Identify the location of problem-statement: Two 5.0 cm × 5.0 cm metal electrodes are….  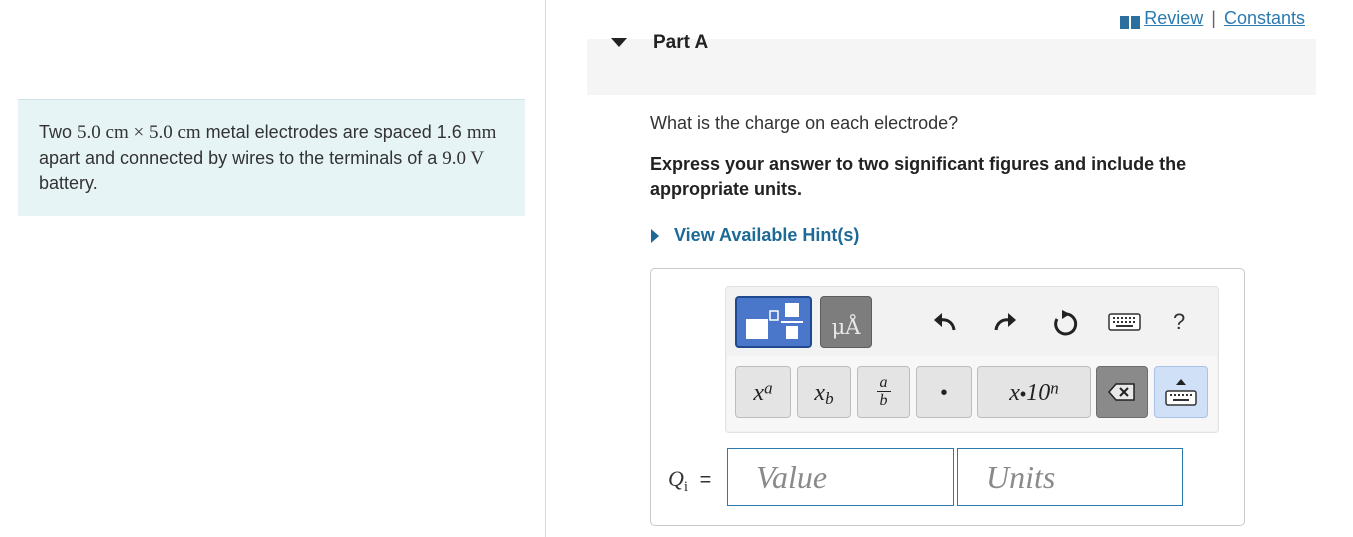
(271, 157).